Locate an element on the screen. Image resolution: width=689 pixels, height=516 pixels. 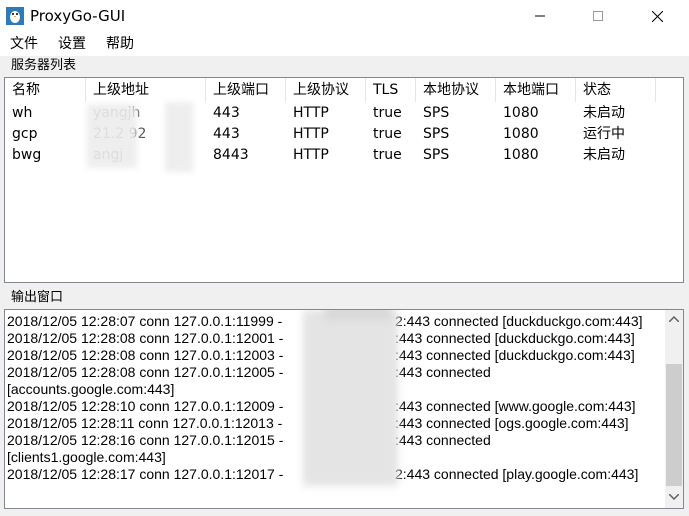
log-text: 2:443 connected [duckduckgo.com:443] is located at coordinates (519, 321).